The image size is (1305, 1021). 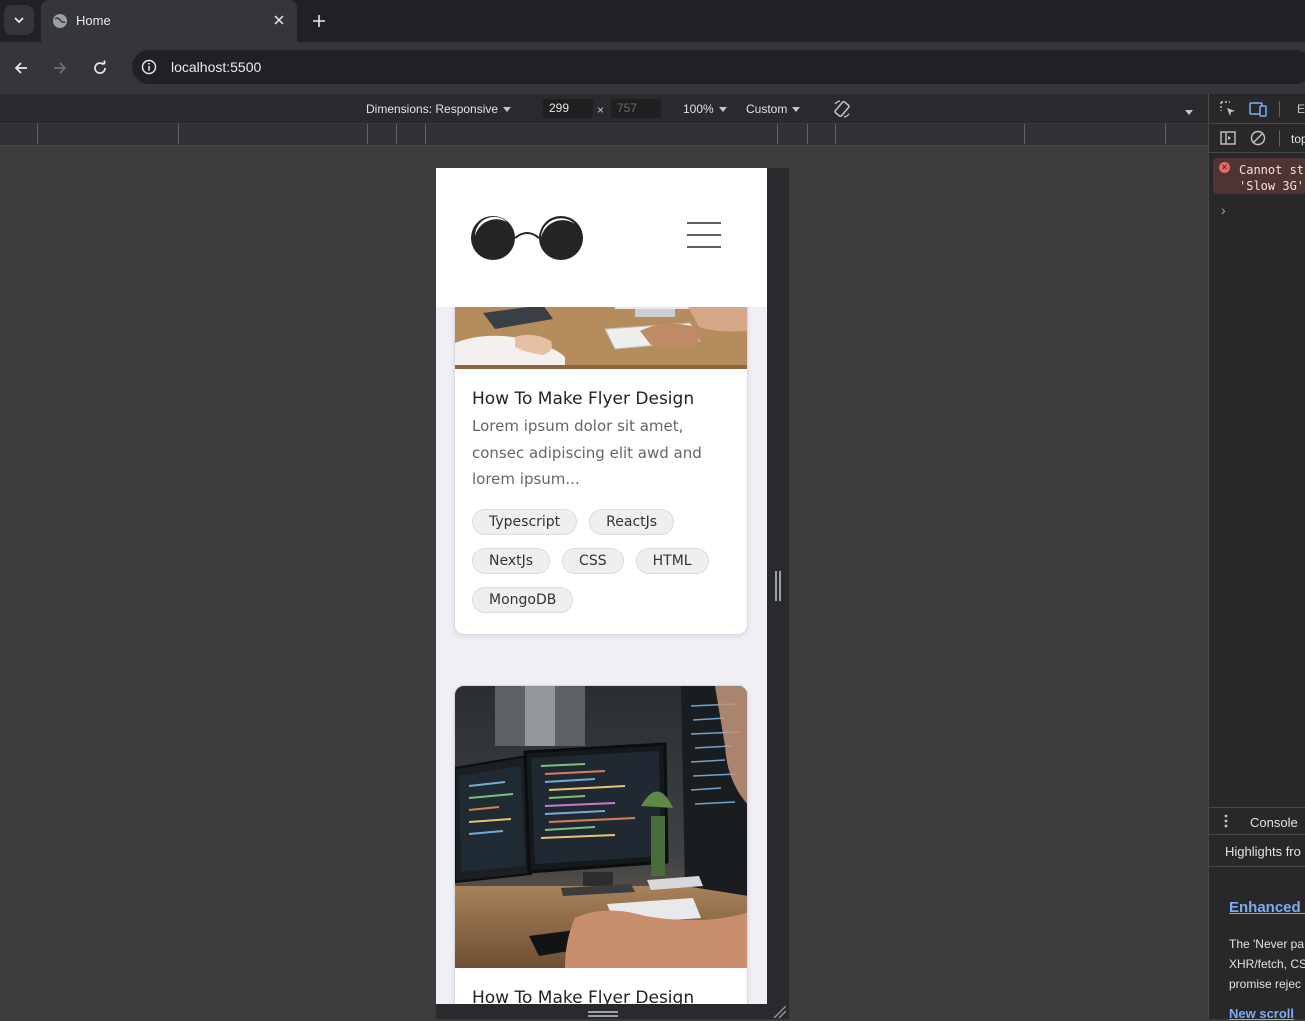 I want to click on tag-typescript: Typescript, so click(x=525, y=522).